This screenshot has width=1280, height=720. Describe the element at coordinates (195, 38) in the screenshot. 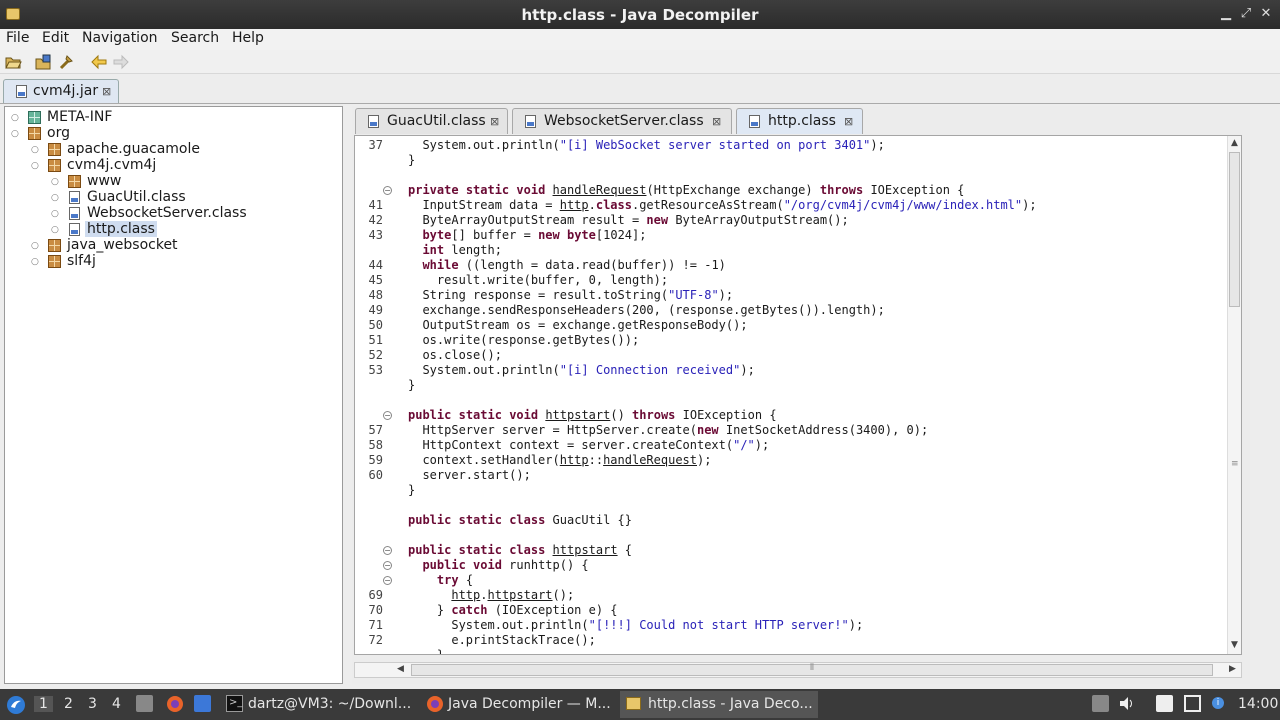

I see `menu-search: Search` at that location.